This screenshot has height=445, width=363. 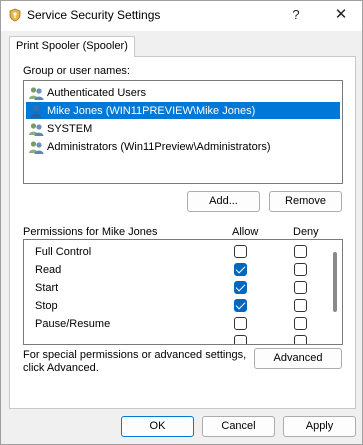 What do you see at coordinates (174, 338) in the screenshot?
I see `permission-row-partial` at bounding box center [174, 338].